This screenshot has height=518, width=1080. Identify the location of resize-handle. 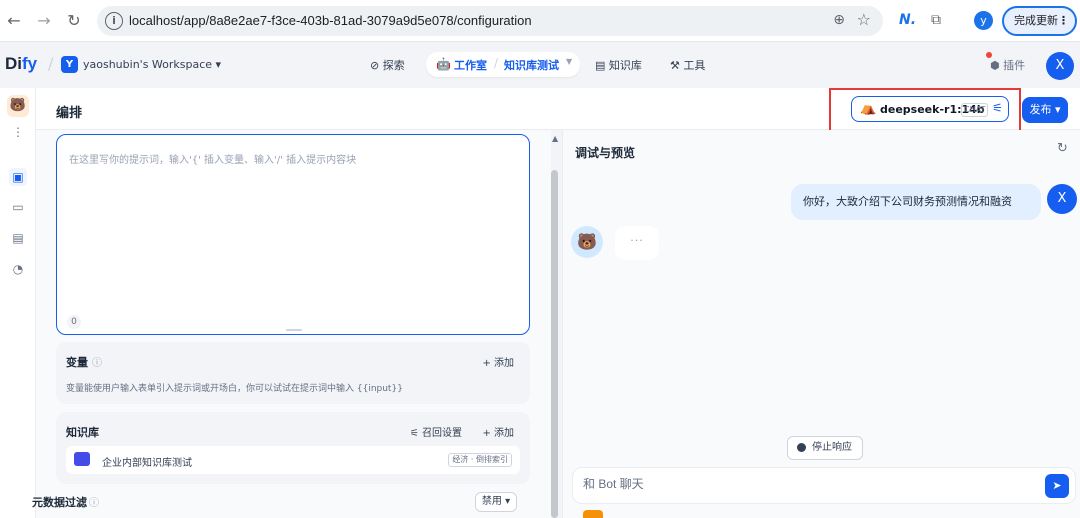
(294, 330).